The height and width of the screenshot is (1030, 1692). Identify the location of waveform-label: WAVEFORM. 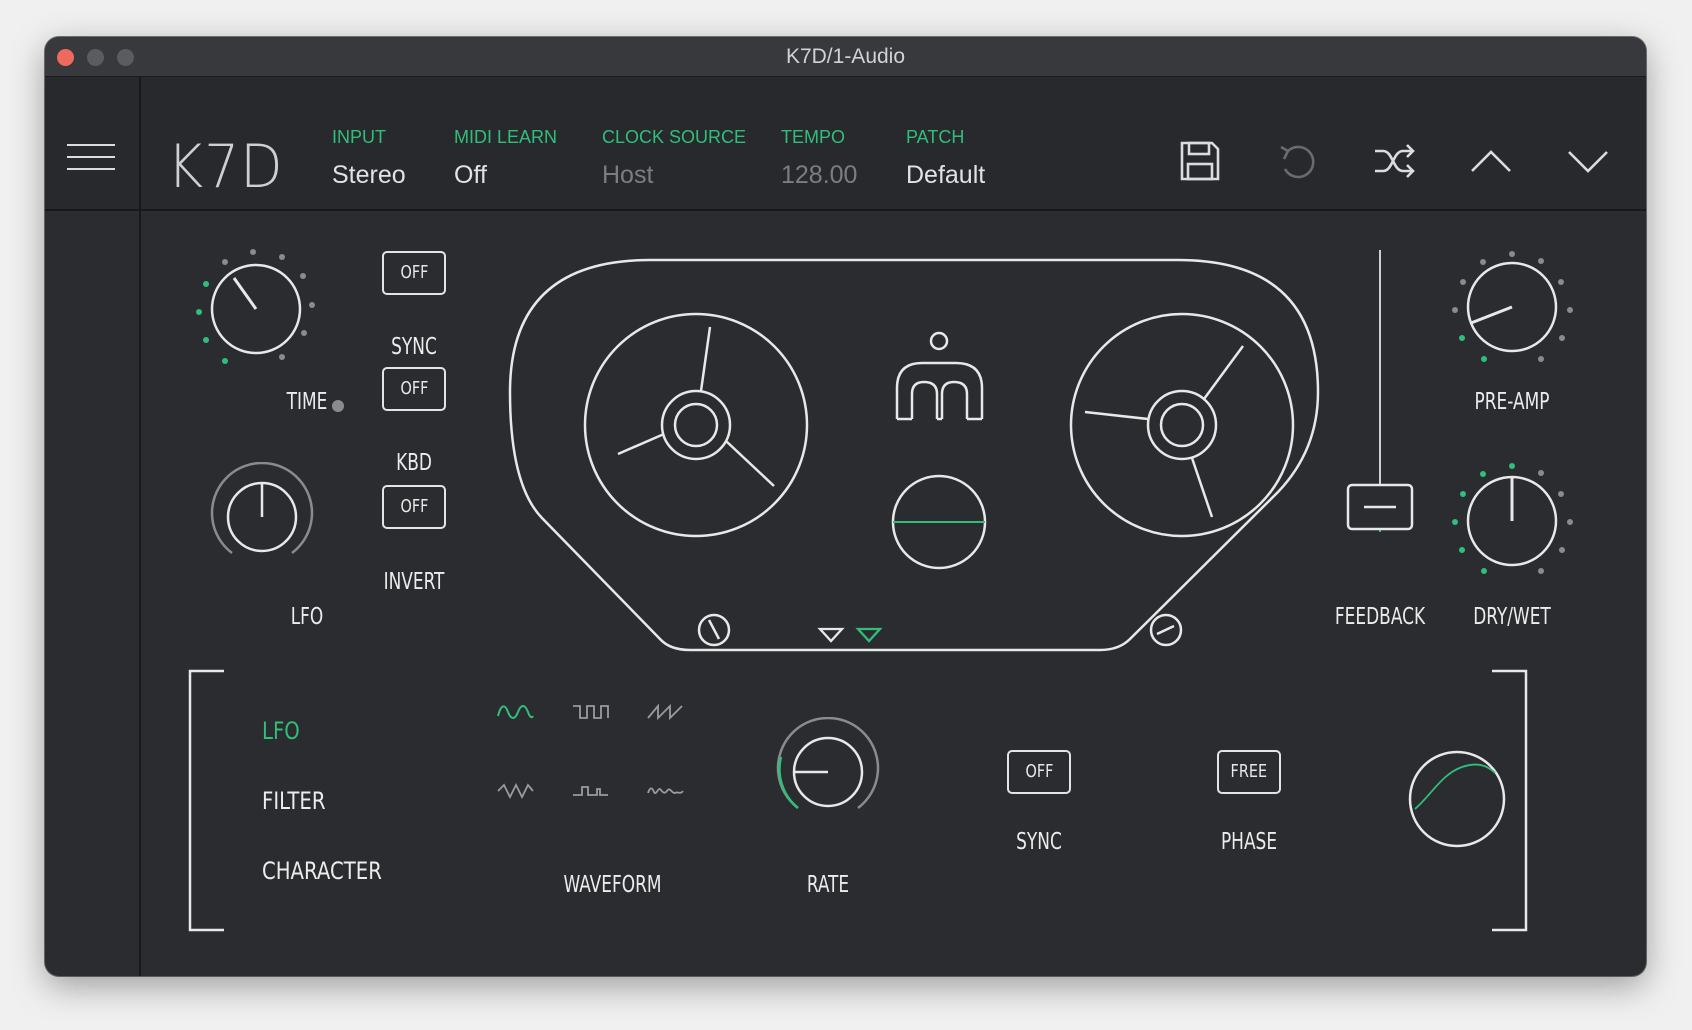
(612, 885).